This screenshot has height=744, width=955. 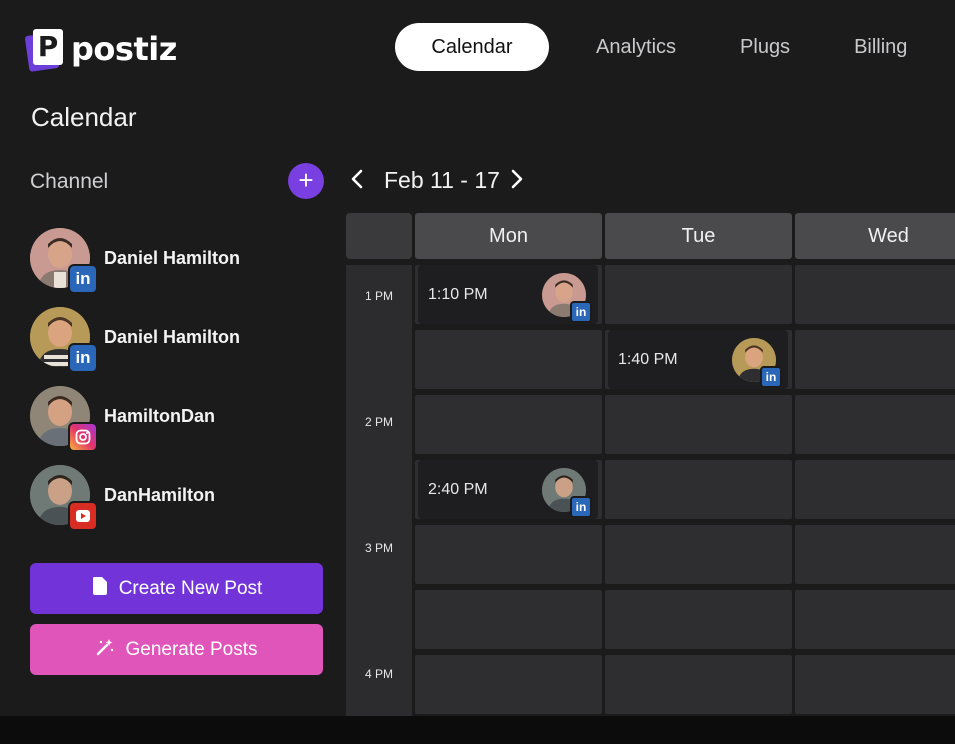 What do you see at coordinates (190, 588) in the screenshot?
I see `create-new-post-label: Create New Post` at bounding box center [190, 588].